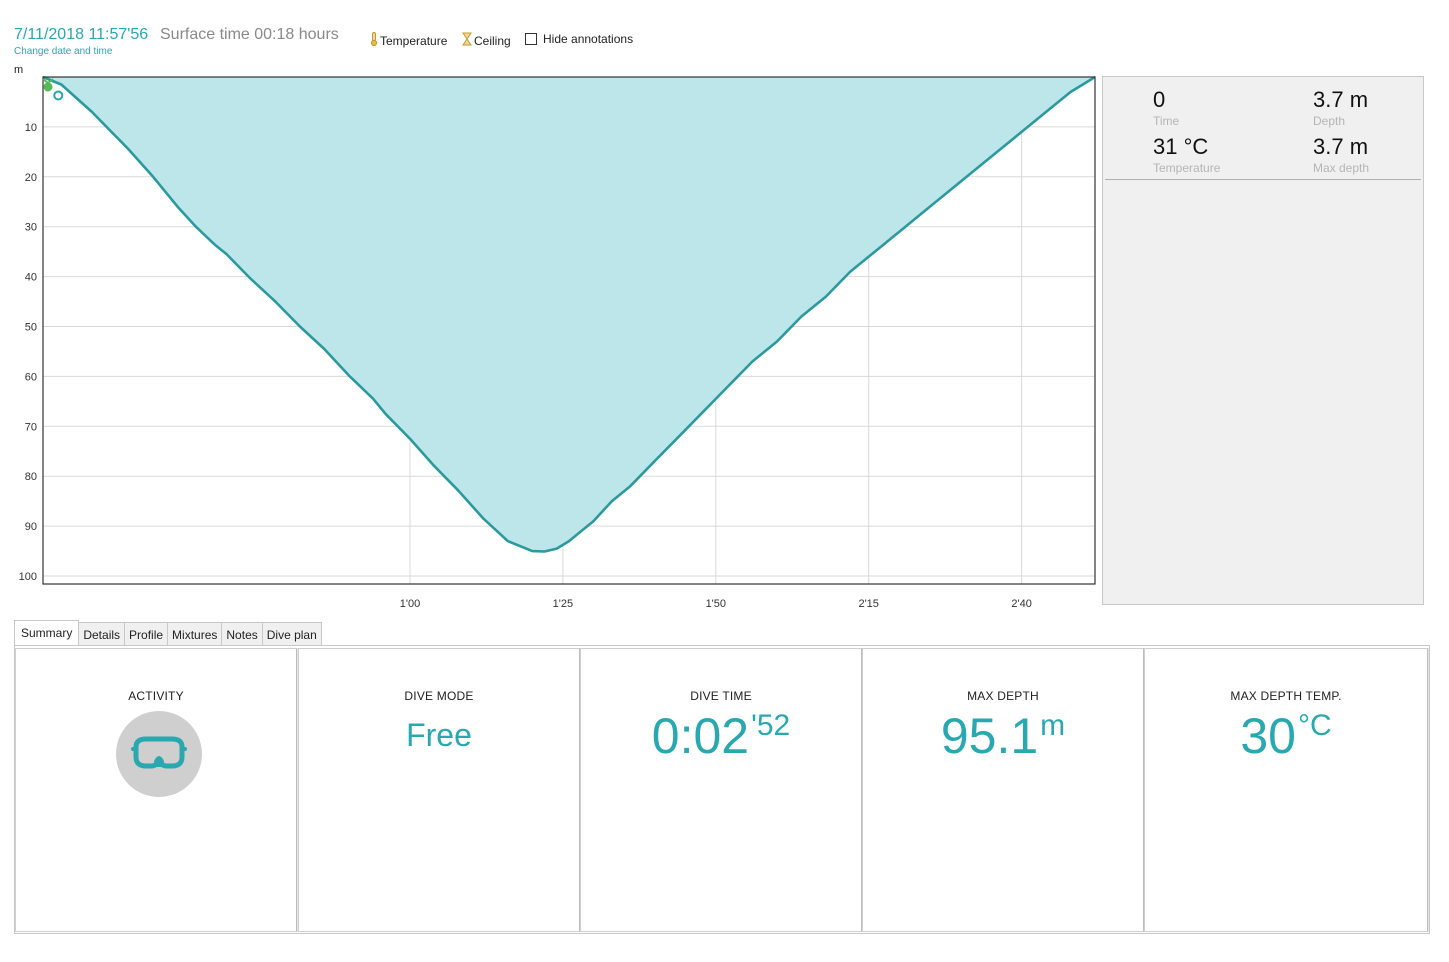 Image resolution: width=1449 pixels, height=962 pixels. What do you see at coordinates (531, 39) in the screenshot?
I see `hide-annotations-checkbox` at bounding box center [531, 39].